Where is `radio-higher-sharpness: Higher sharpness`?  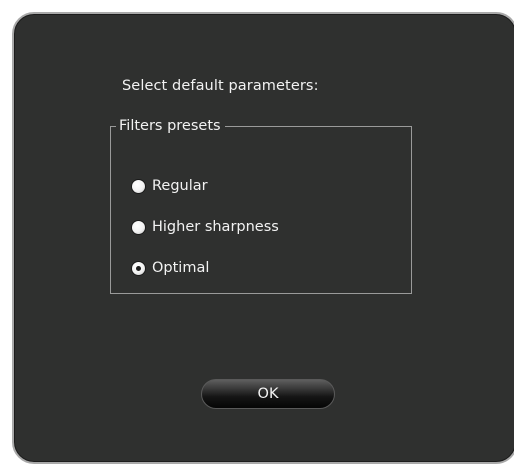
radio-higher-sharpness: Higher sharpness is located at coordinates (205, 227).